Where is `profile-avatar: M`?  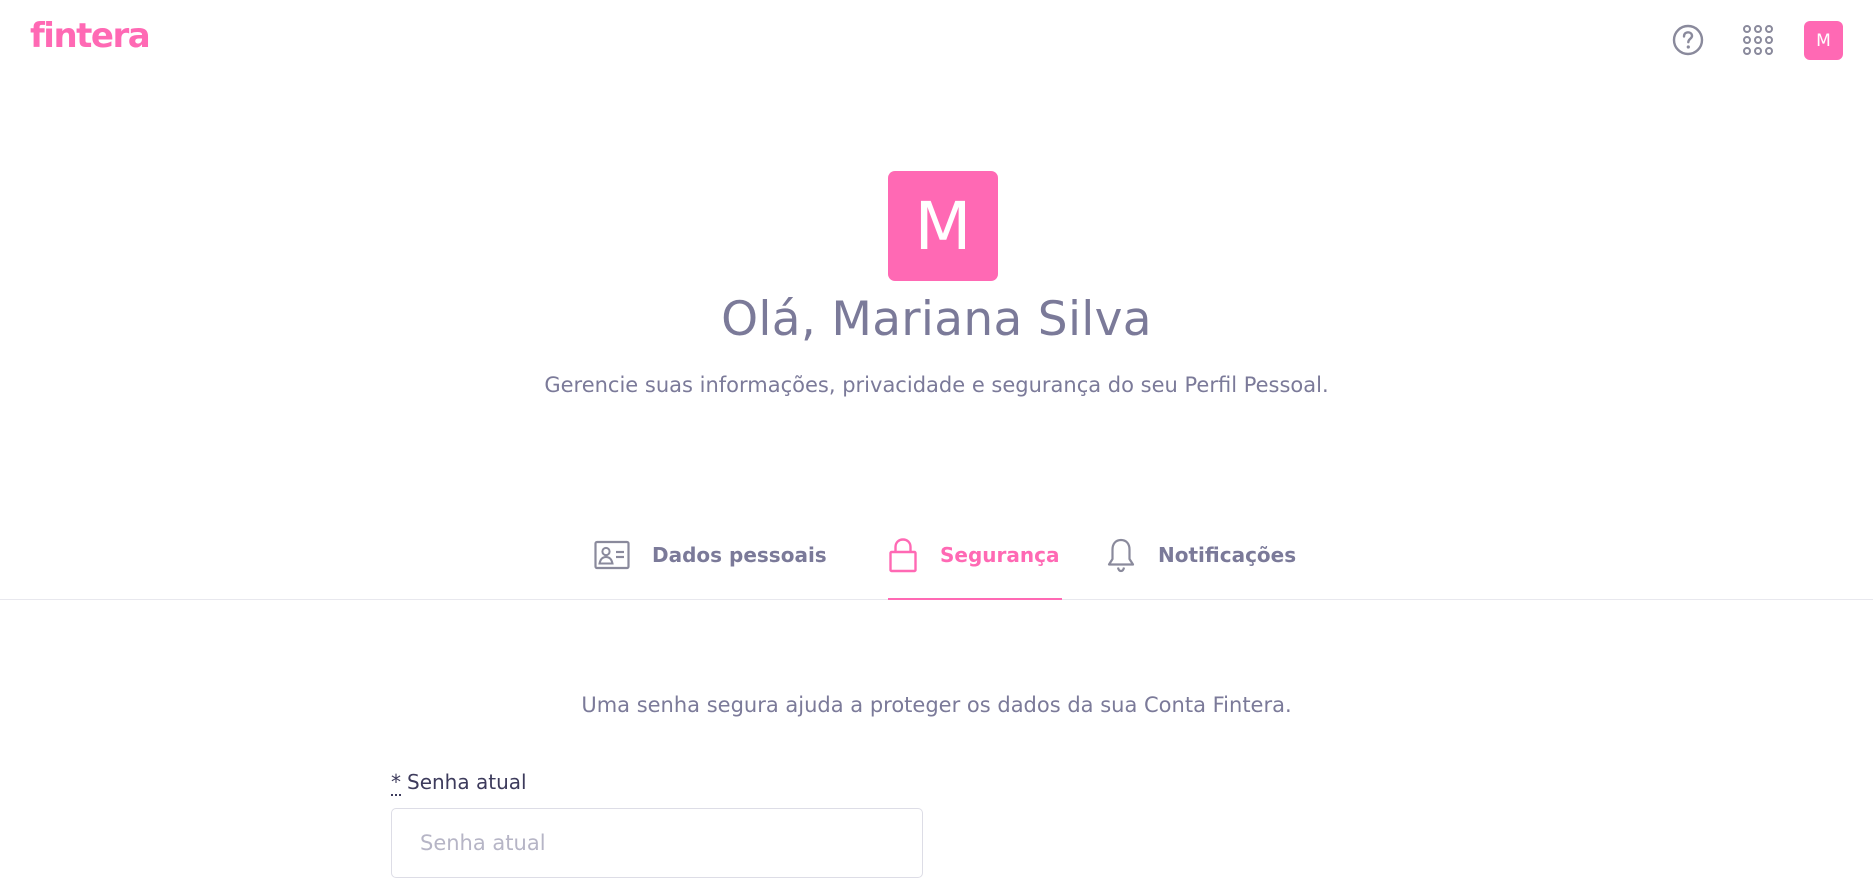
profile-avatar: M is located at coordinates (943, 226).